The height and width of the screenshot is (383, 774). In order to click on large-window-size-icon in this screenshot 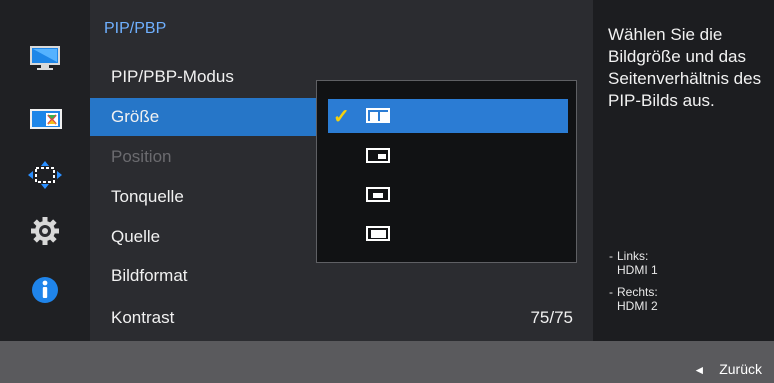, I will do `click(378, 233)`.